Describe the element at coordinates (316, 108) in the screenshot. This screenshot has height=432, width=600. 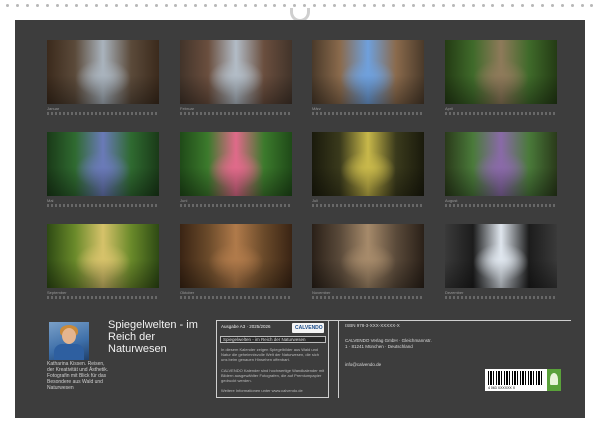
I see `photo-caption: März` at that location.